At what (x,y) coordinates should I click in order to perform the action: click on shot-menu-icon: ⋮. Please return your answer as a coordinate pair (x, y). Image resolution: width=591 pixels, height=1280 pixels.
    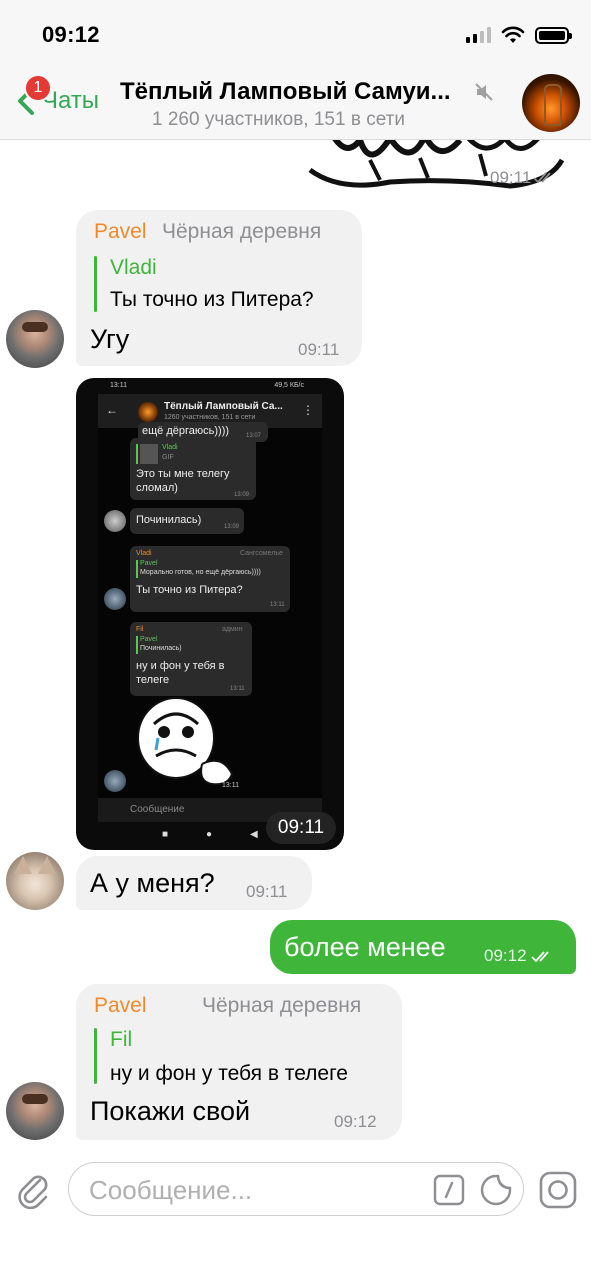
    Looking at the image, I should click on (308, 410).